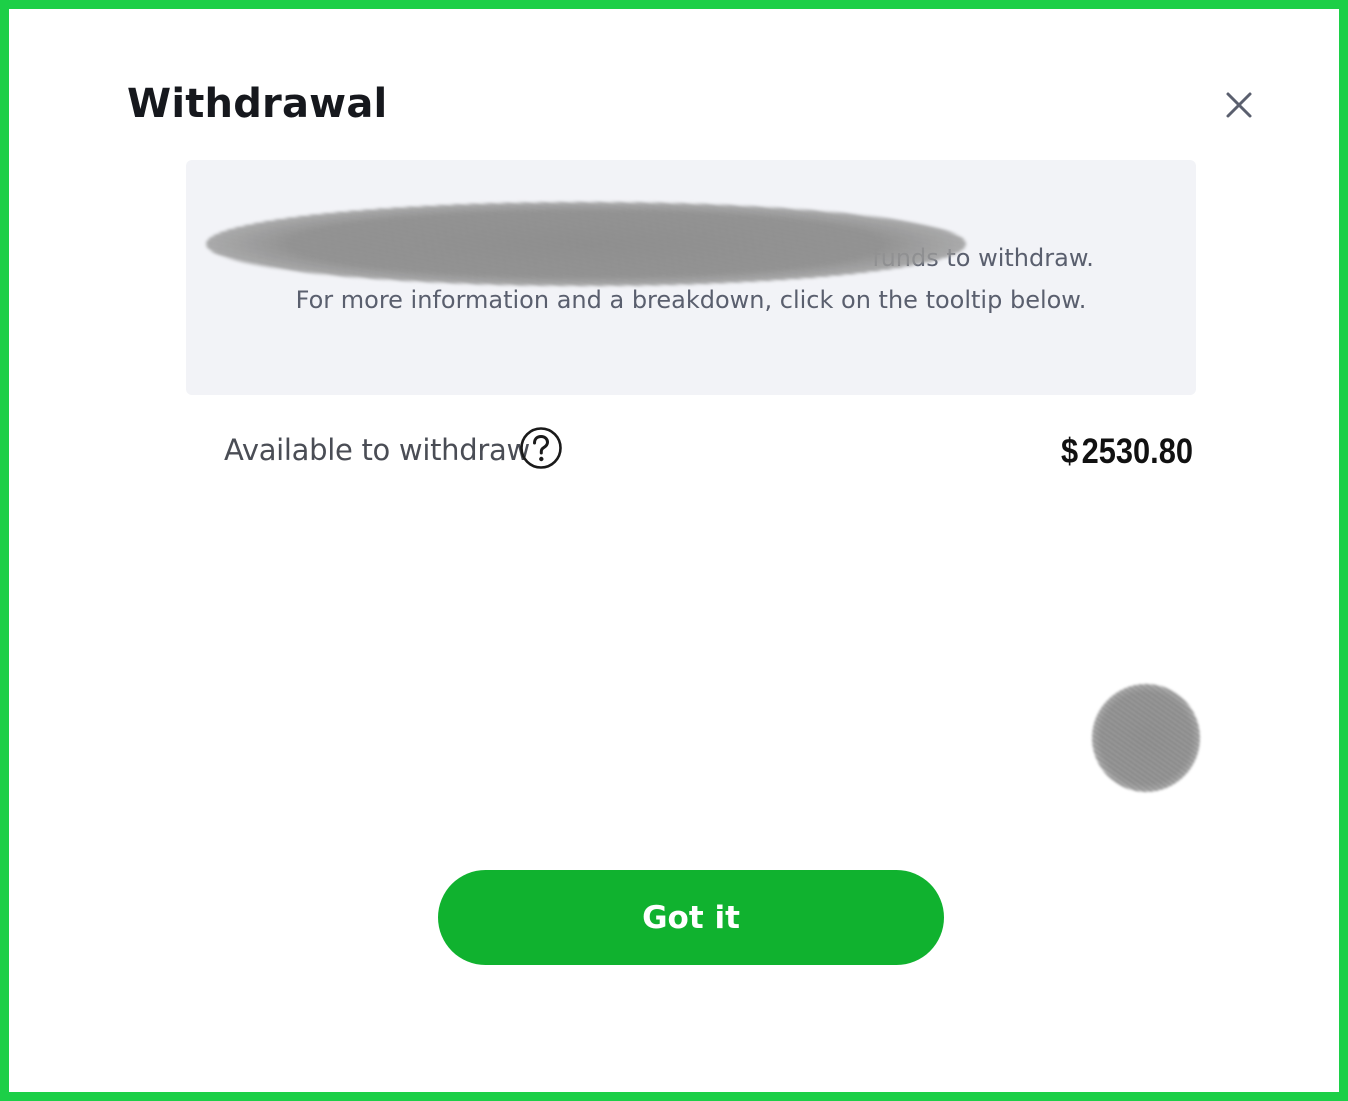 Image resolution: width=1348 pixels, height=1101 pixels. I want to click on available-amount: $2530.80, so click(1127, 452).